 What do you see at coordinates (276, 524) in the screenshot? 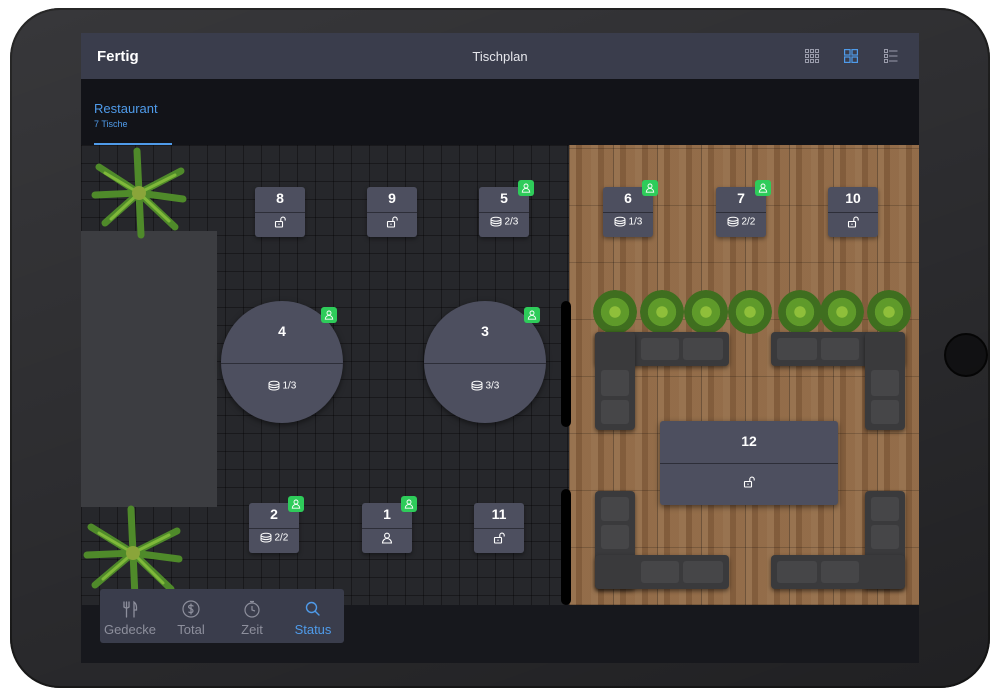
I see `table-2: 2 2/2` at bounding box center [276, 524].